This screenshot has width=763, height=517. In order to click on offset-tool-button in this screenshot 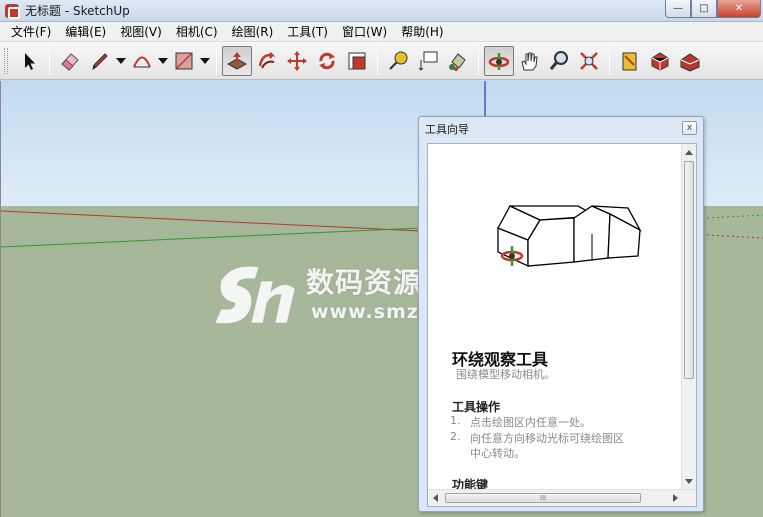, I will do `click(357, 61)`.